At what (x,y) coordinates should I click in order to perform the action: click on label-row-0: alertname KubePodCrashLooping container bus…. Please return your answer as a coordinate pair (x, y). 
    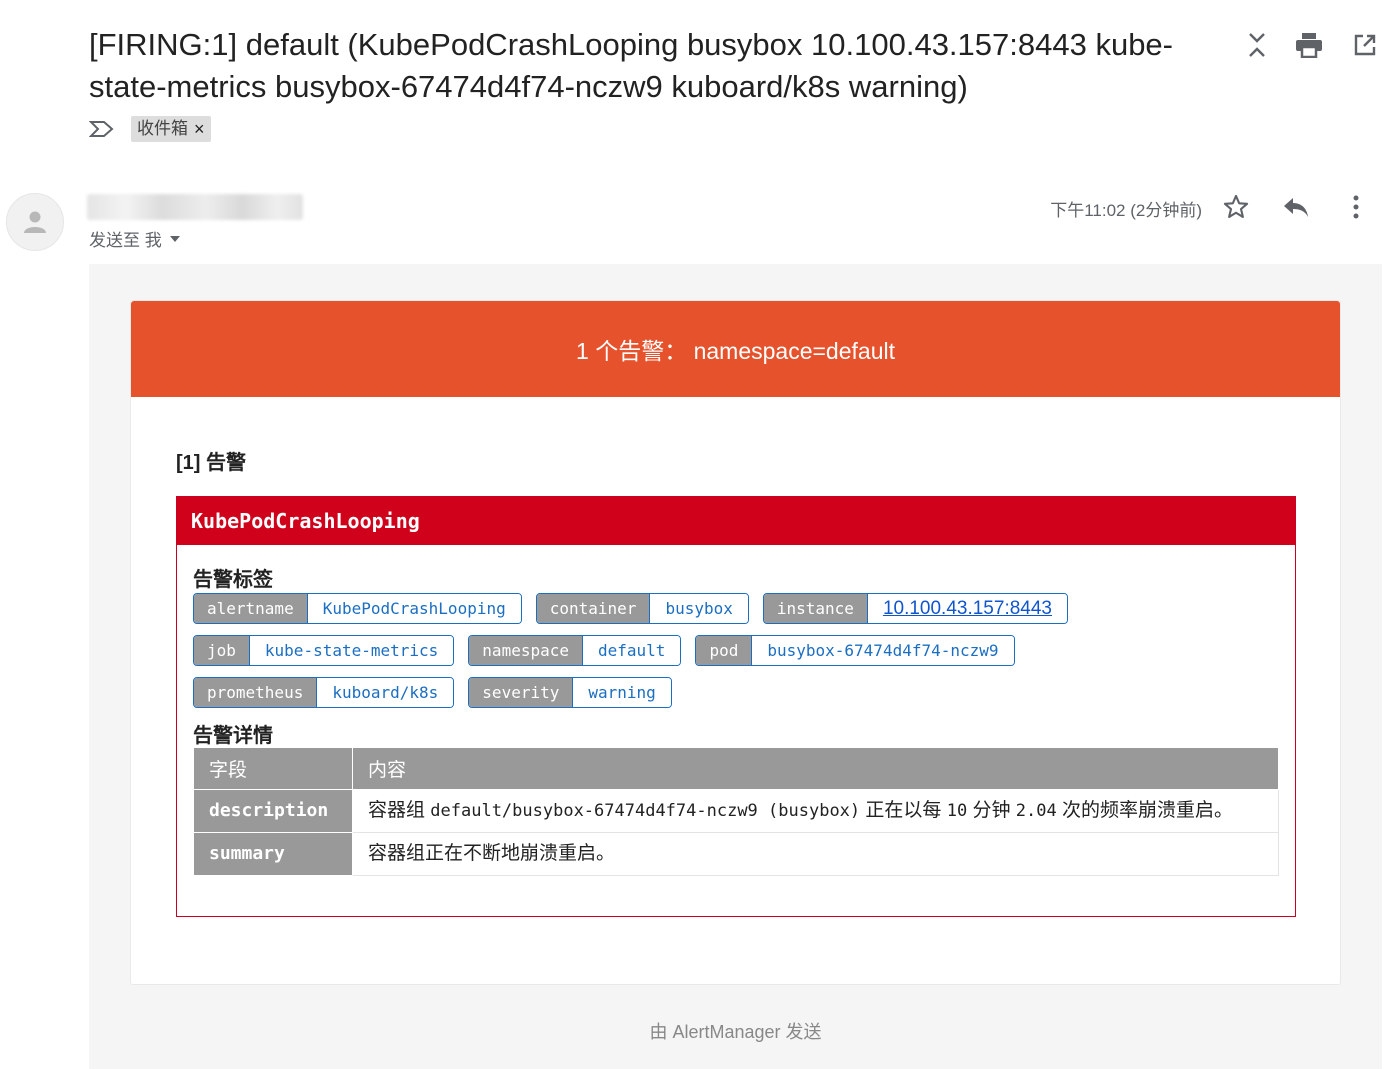
    Looking at the image, I should click on (738, 608).